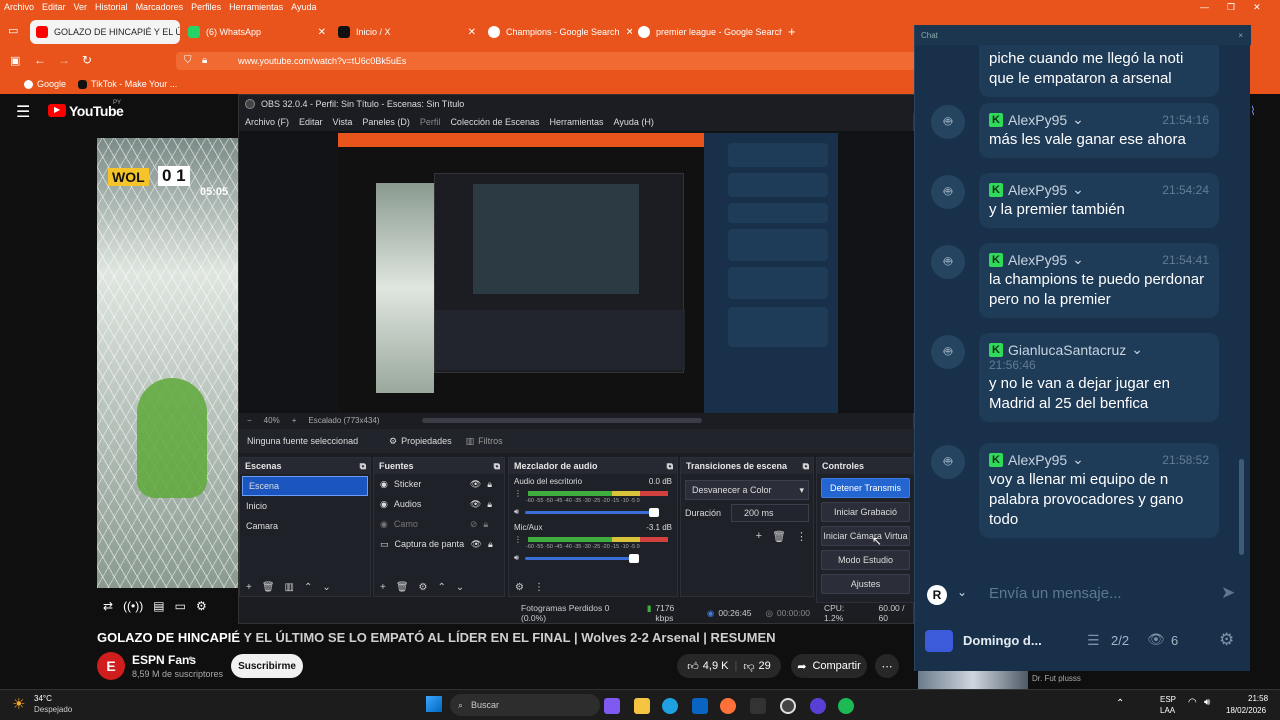 Image resolution: width=1280 pixels, height=720 pixels. What do you see at coordinates (1258, 698) in the screenshot?
I see `clock-time: 21:58` at bounding box center [1258, 698].